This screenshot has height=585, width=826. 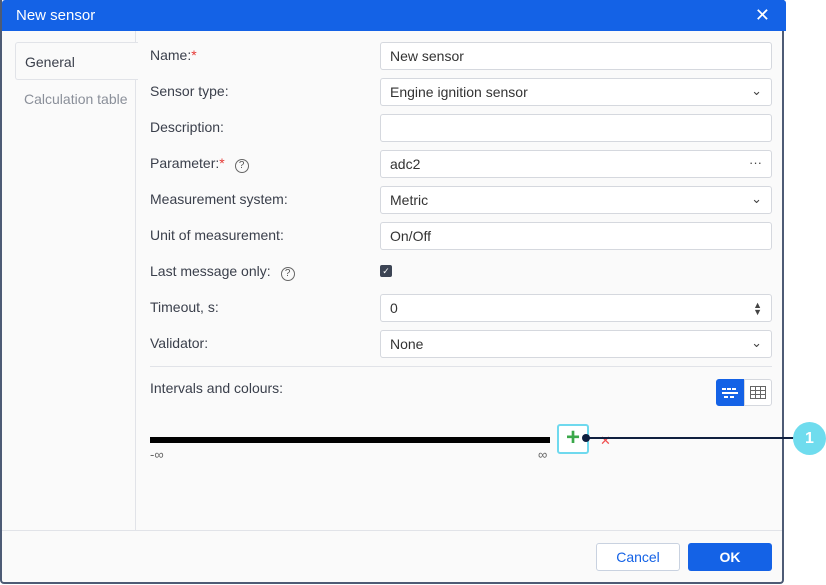 What do you see at coordinates (762, 15) in the screenshot?
I see `close-icon: ✕` at bounding box center [762, 15].